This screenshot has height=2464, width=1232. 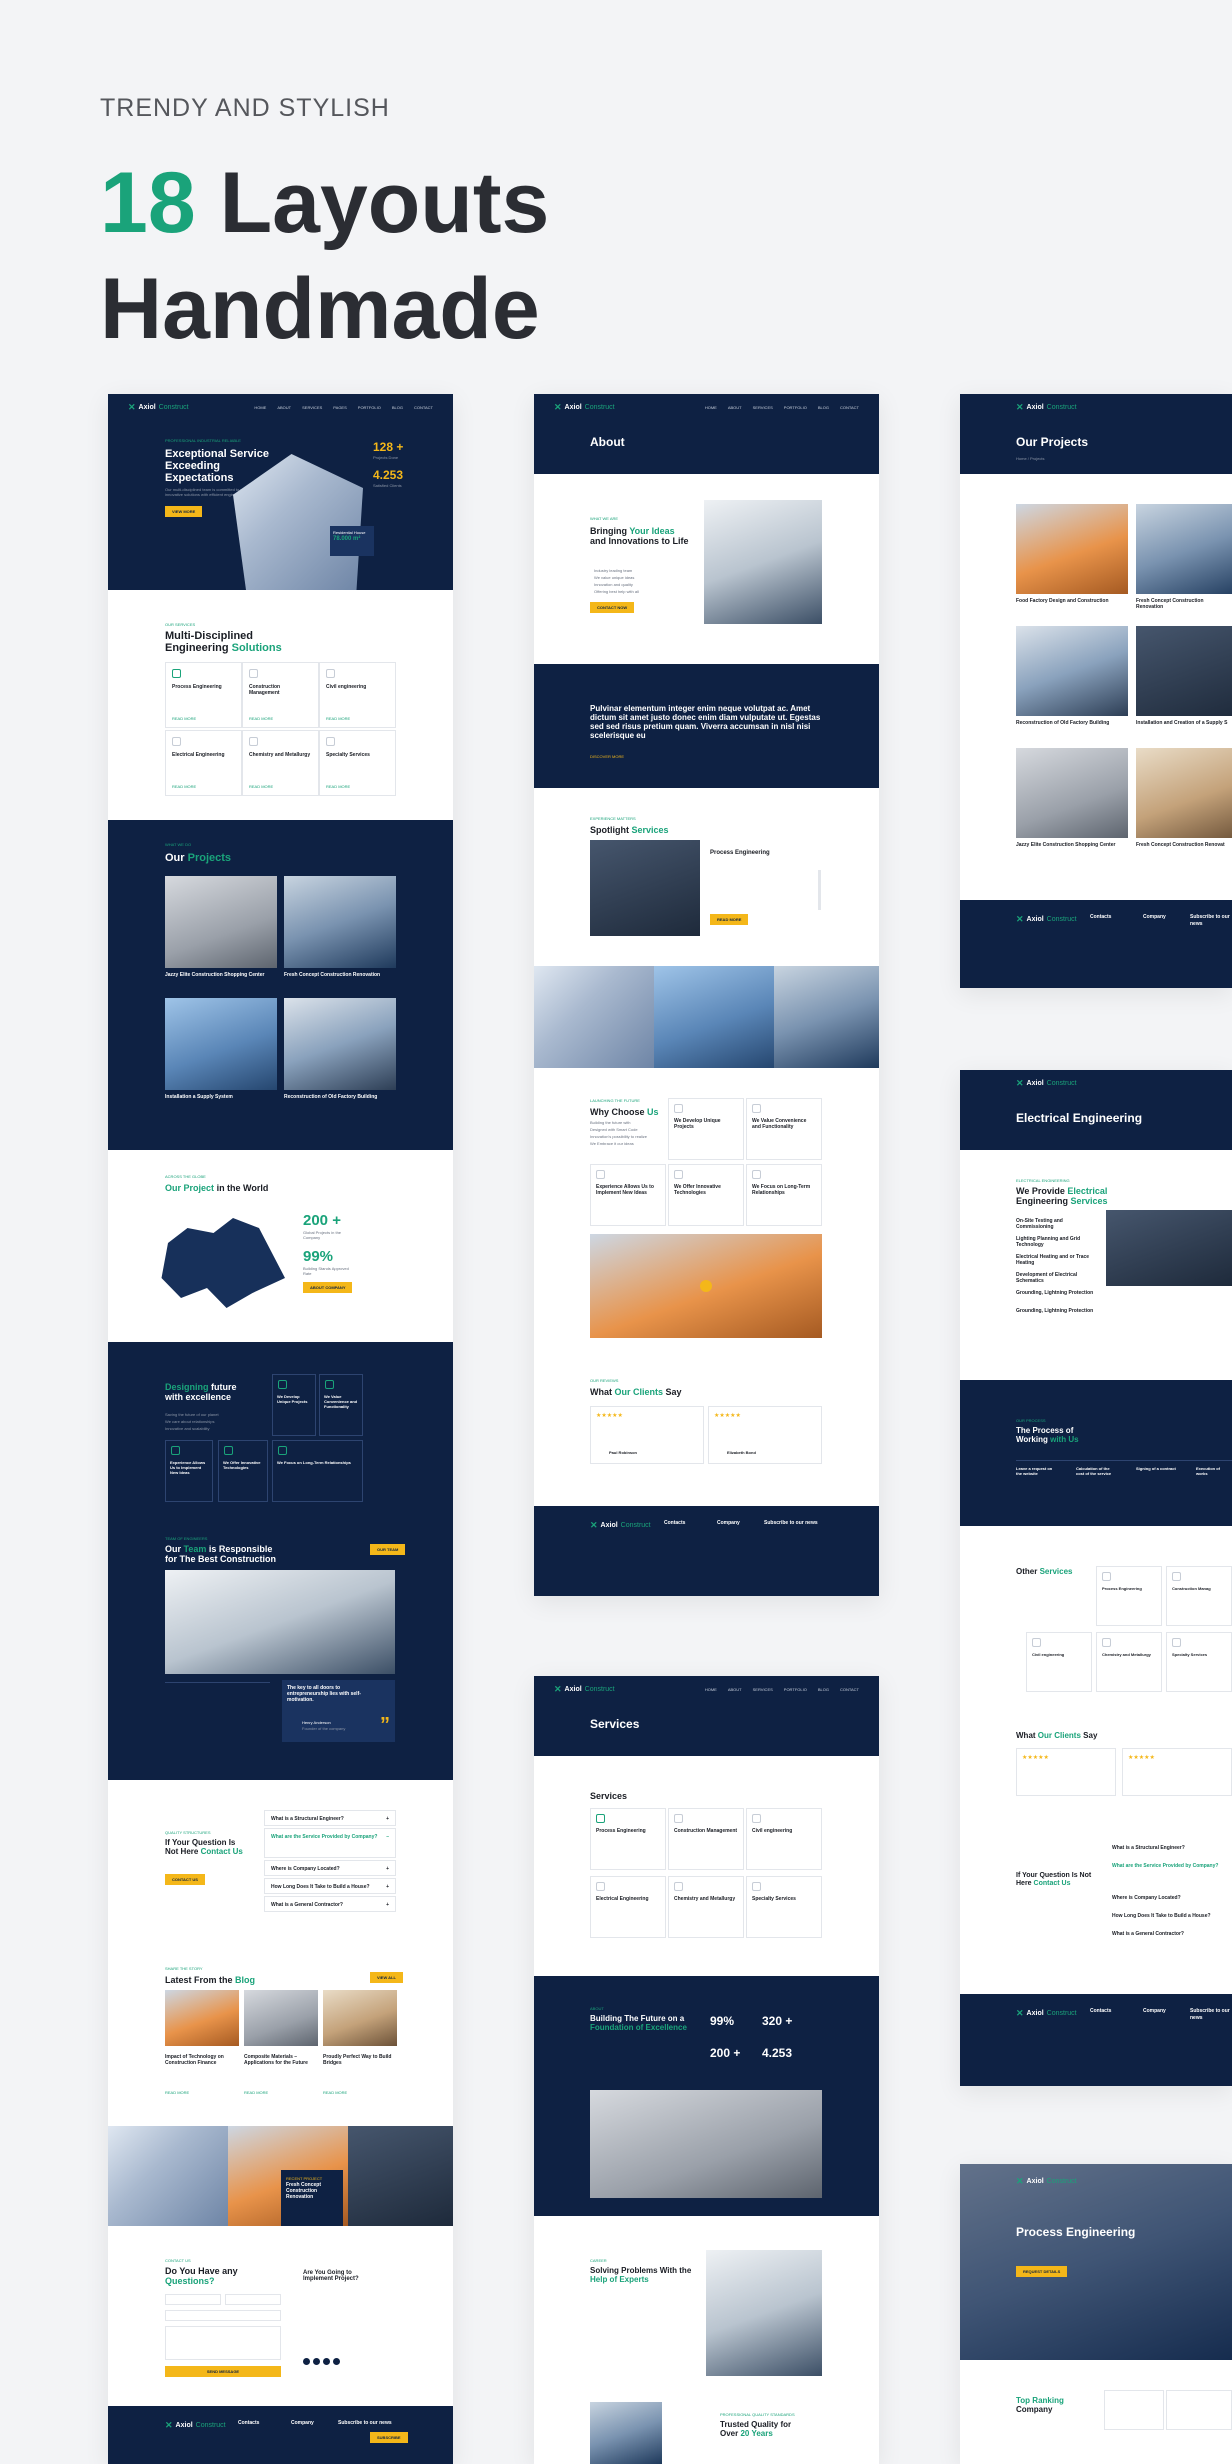 What do you see at coordinates (330, 1886) in the screenshot?
I see `faq-item: How Long Does It Take to Build a House? +` at bounding box center [330, 1886].